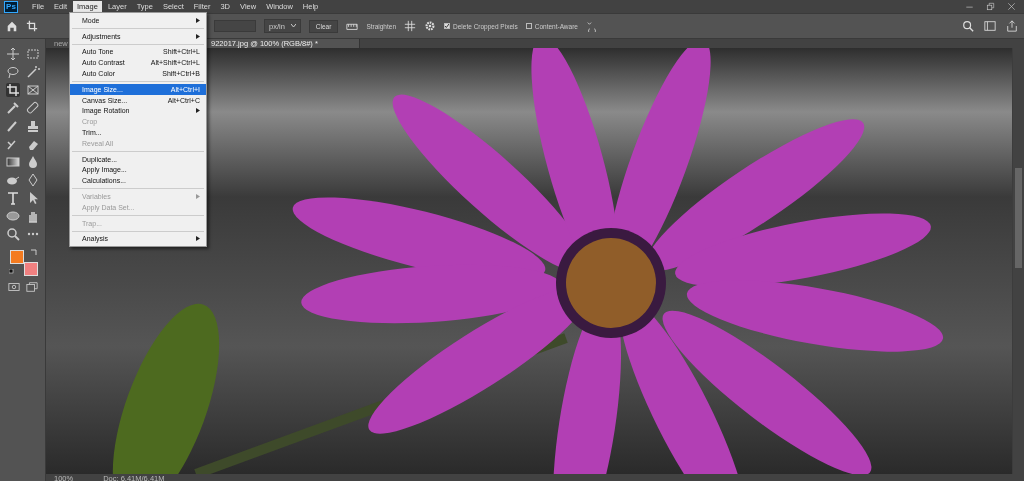 This screenshot has width=1024, height=481. I want to click on workspace-icon, so click(990, 26).